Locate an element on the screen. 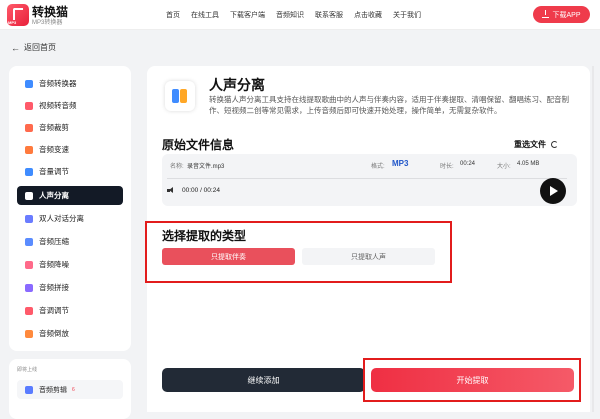 The image size is (600, 419). nav-home: 首页 is located at coordinates (173, 15).